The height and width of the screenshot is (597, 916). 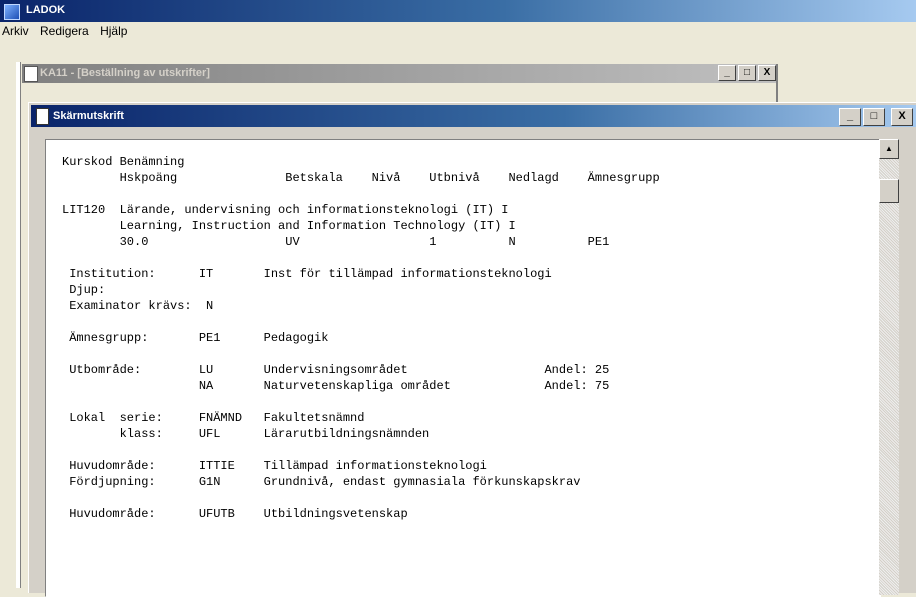 I want to click on menu-arkiv: Arkiv, so click(x=16, y=30).